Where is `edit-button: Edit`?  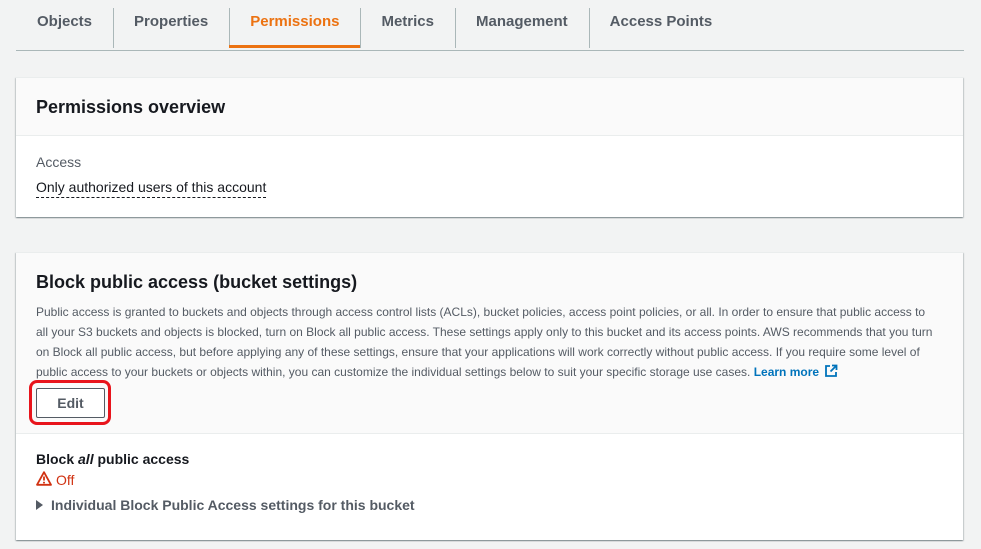
edit-button: Edit is located at coordinates (70, 403).